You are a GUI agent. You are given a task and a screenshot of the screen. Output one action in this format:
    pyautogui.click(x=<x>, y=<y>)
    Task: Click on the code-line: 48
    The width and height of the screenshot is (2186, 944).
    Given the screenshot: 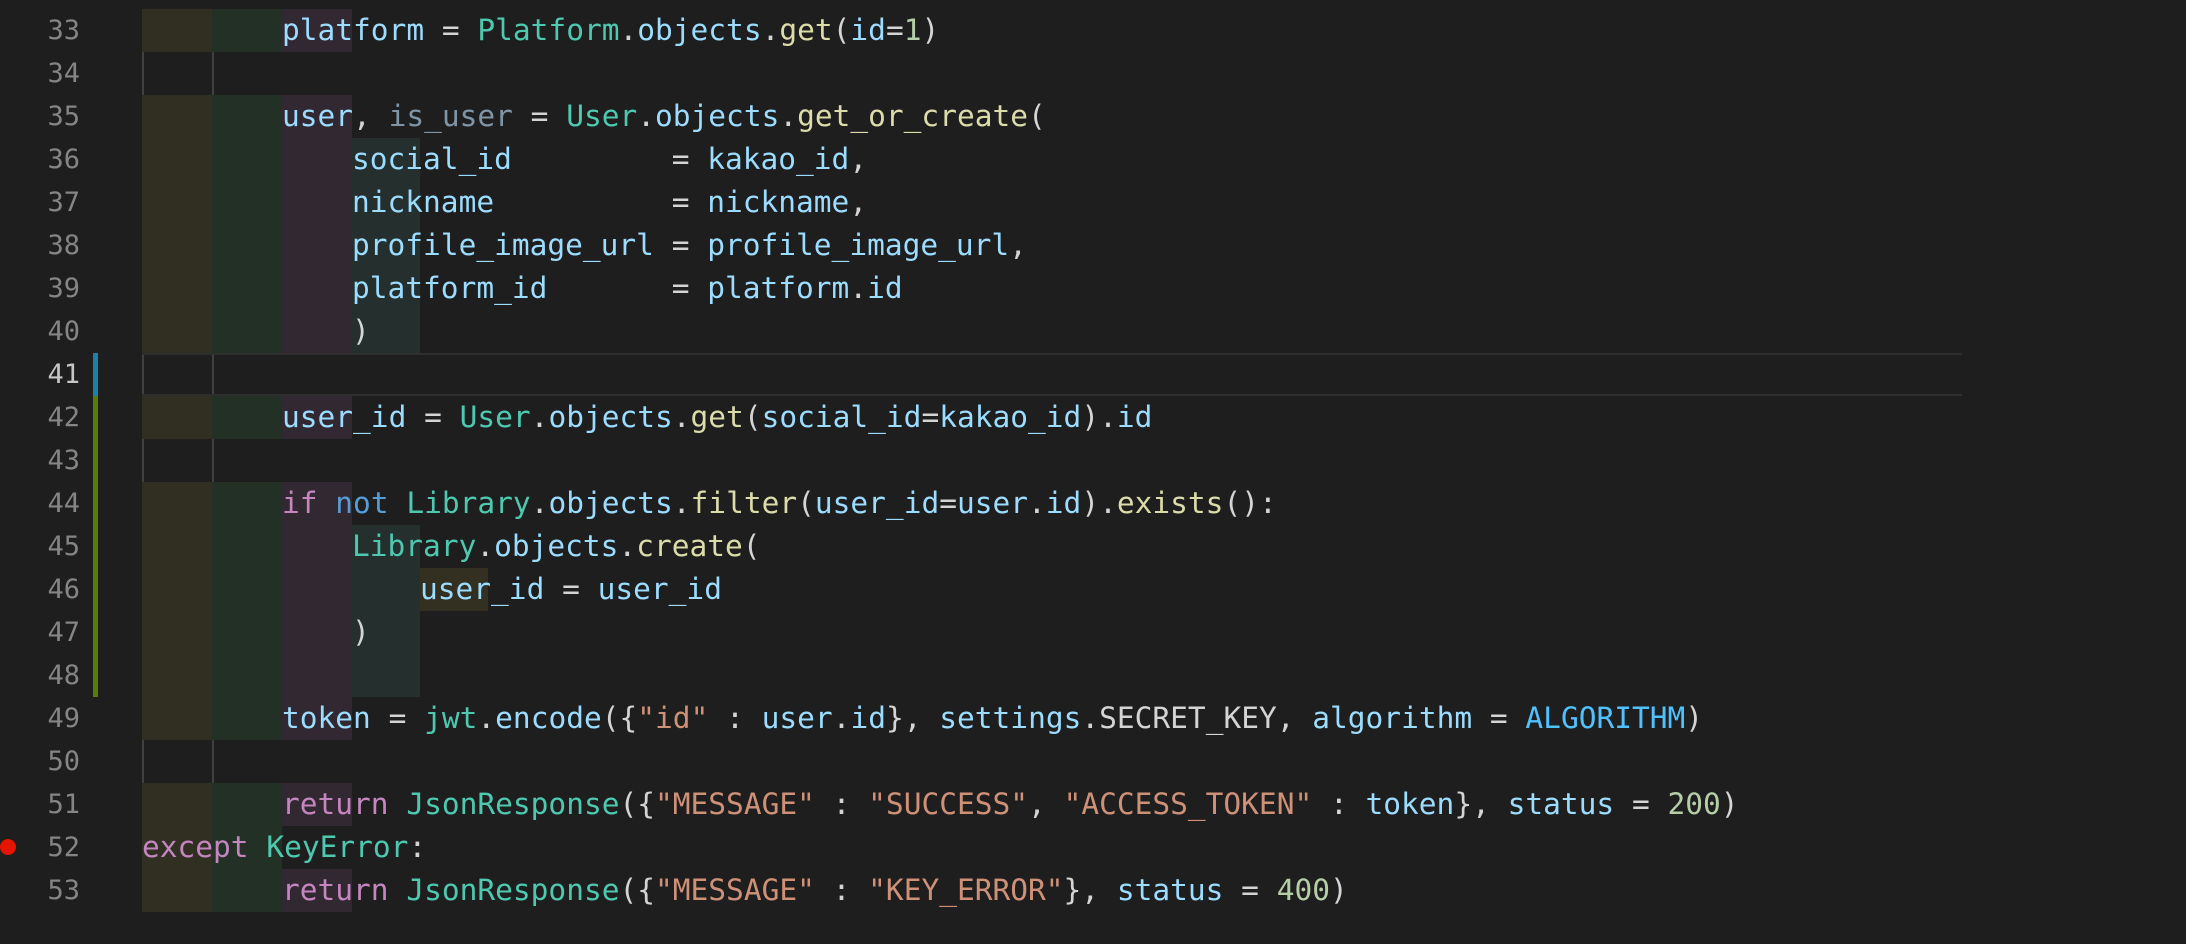 What is the action you would take?
    pyautogui.click(x=1093, y=675)
    